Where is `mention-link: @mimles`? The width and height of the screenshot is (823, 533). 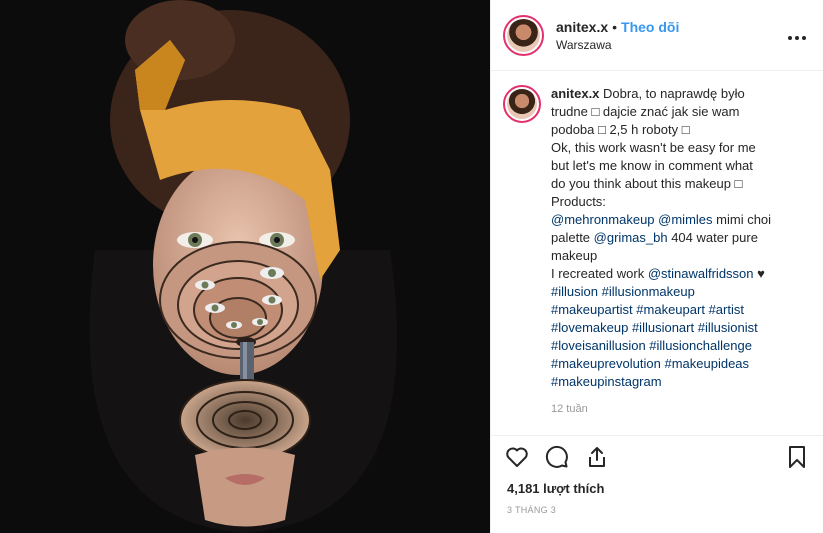
mention-link: @mimles is located at coordinates (685, 219).